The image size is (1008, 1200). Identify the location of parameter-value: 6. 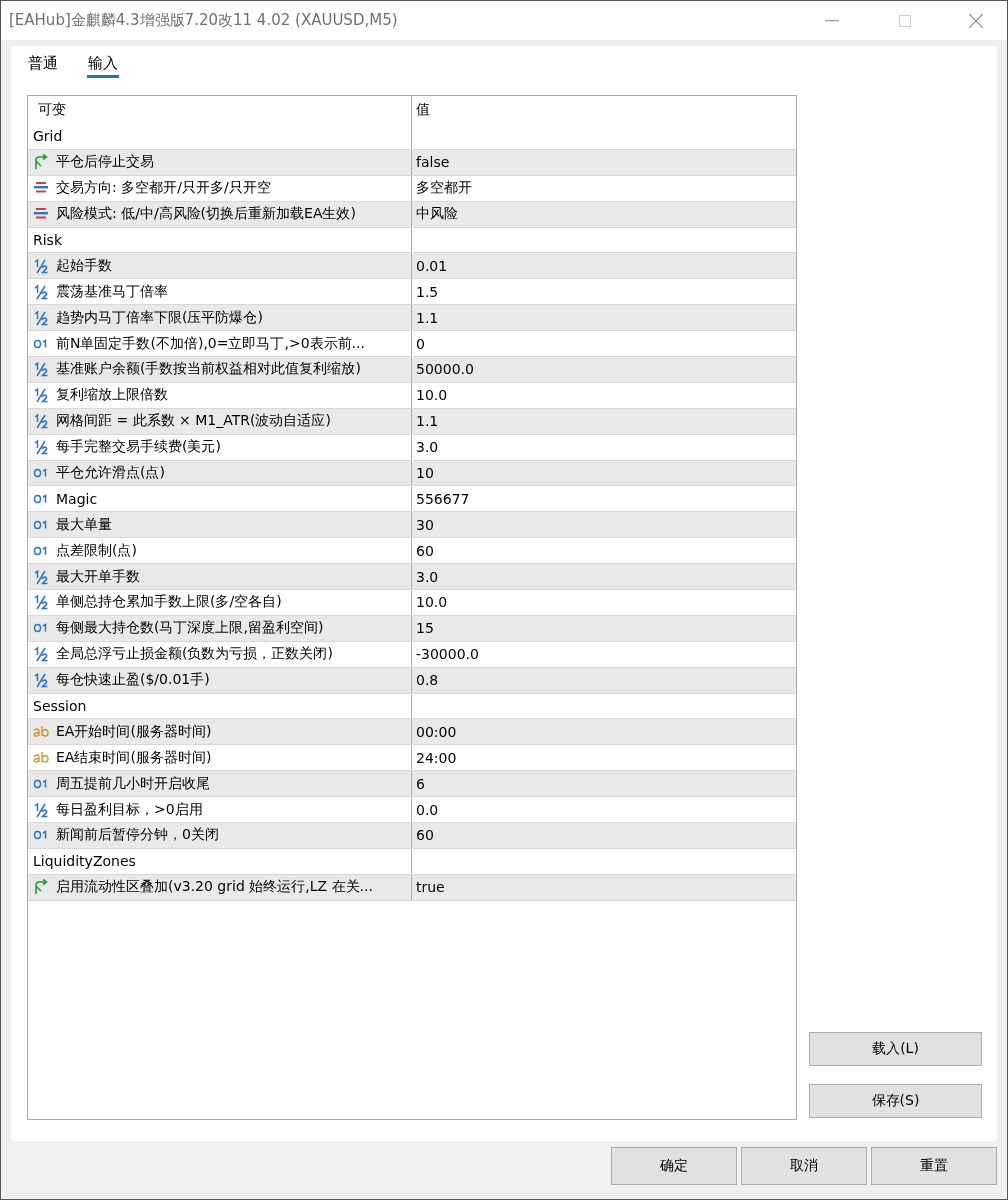
(420, 783).